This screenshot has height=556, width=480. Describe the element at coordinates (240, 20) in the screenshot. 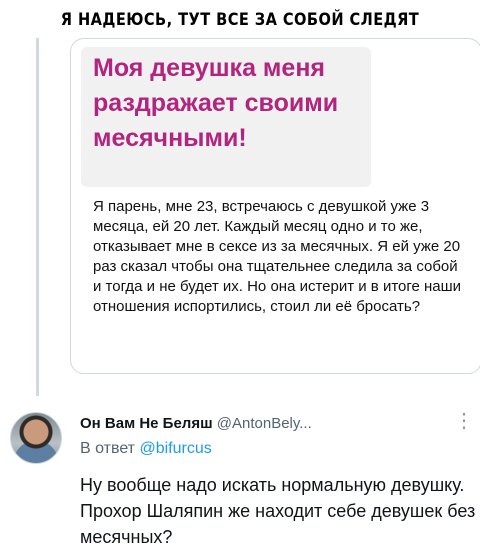

I see `meme-caption: Я НАДЕЮСЬ, ТУТ ВСЕ ЗА СОБОЙ СЛЕДЯТ` at that location.